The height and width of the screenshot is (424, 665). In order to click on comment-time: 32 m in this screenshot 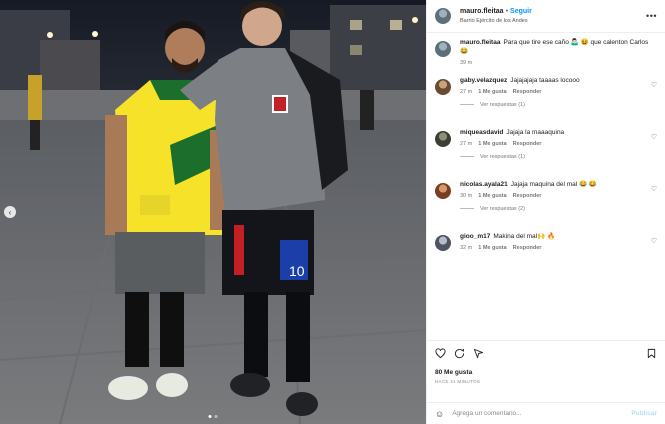, I will do `click(466, 247)`.